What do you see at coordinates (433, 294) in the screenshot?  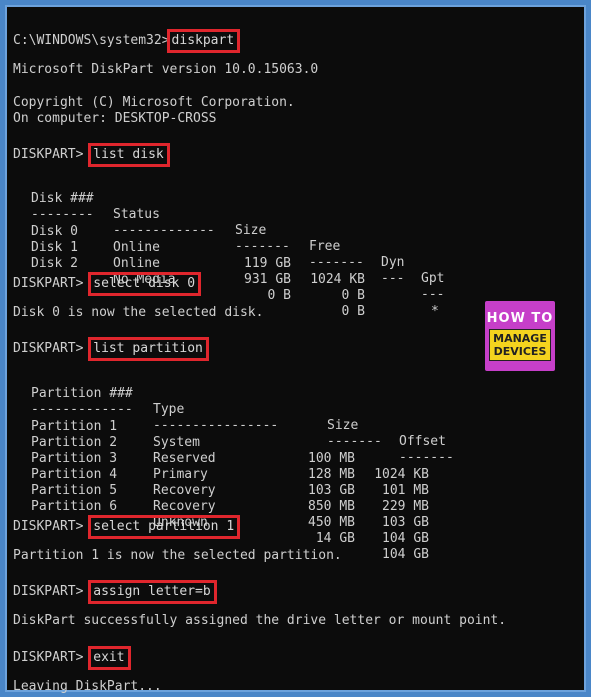 I see `sep-gpt: ---` at bounding box center [433, 294].